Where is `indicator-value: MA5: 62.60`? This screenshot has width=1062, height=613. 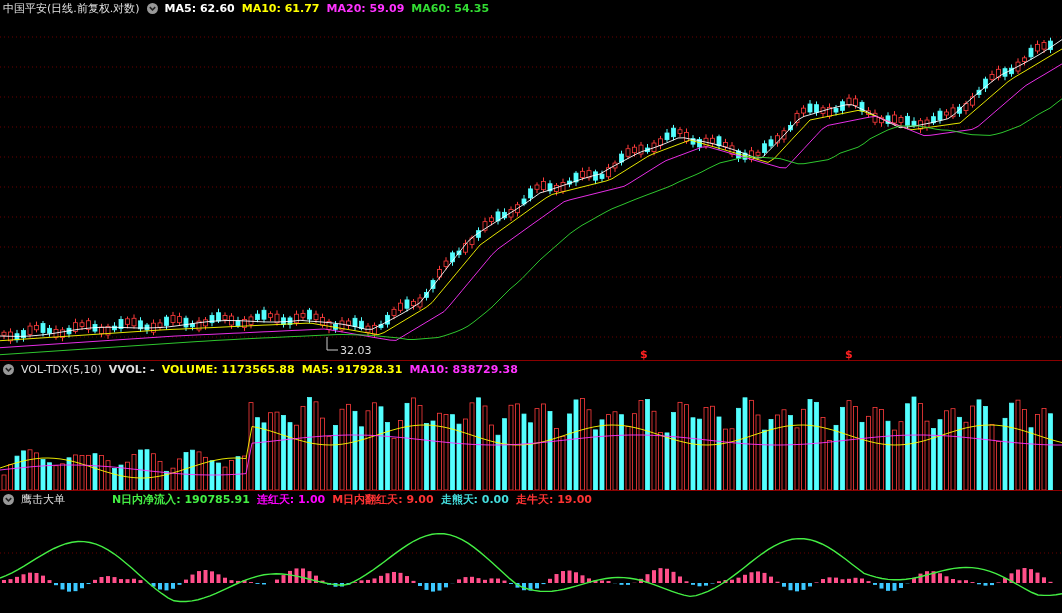
indicator-value: MA5: 62.60 is located at coordinates (199, 8).